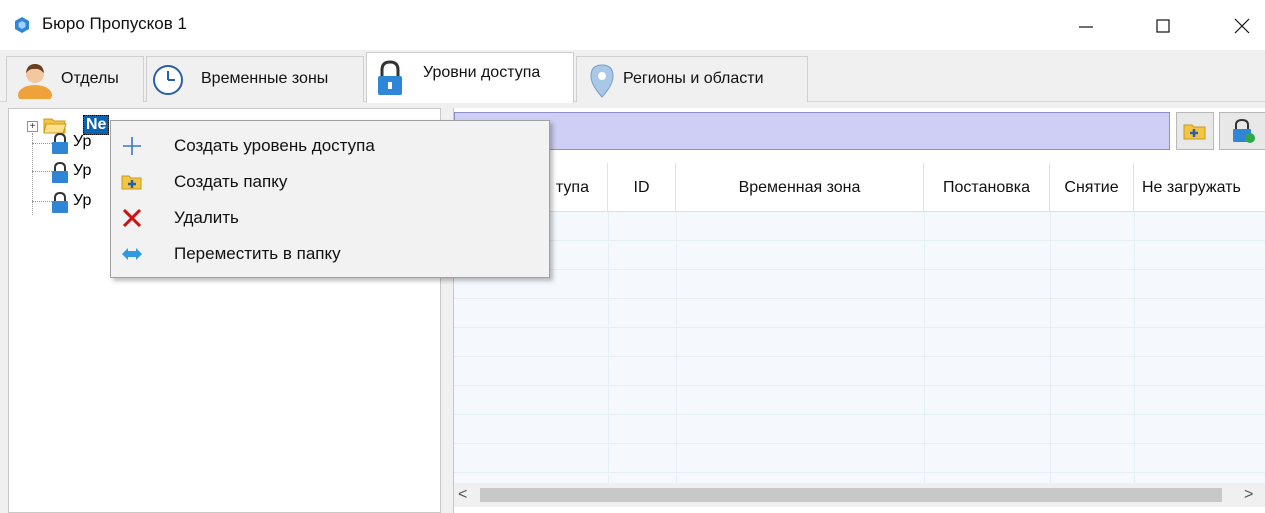 Image resolution: width=1265 pixels, height=513 pixels. Describe the element at coordinates (35, 81) in the screenshot. I see `person-icon` at that location.